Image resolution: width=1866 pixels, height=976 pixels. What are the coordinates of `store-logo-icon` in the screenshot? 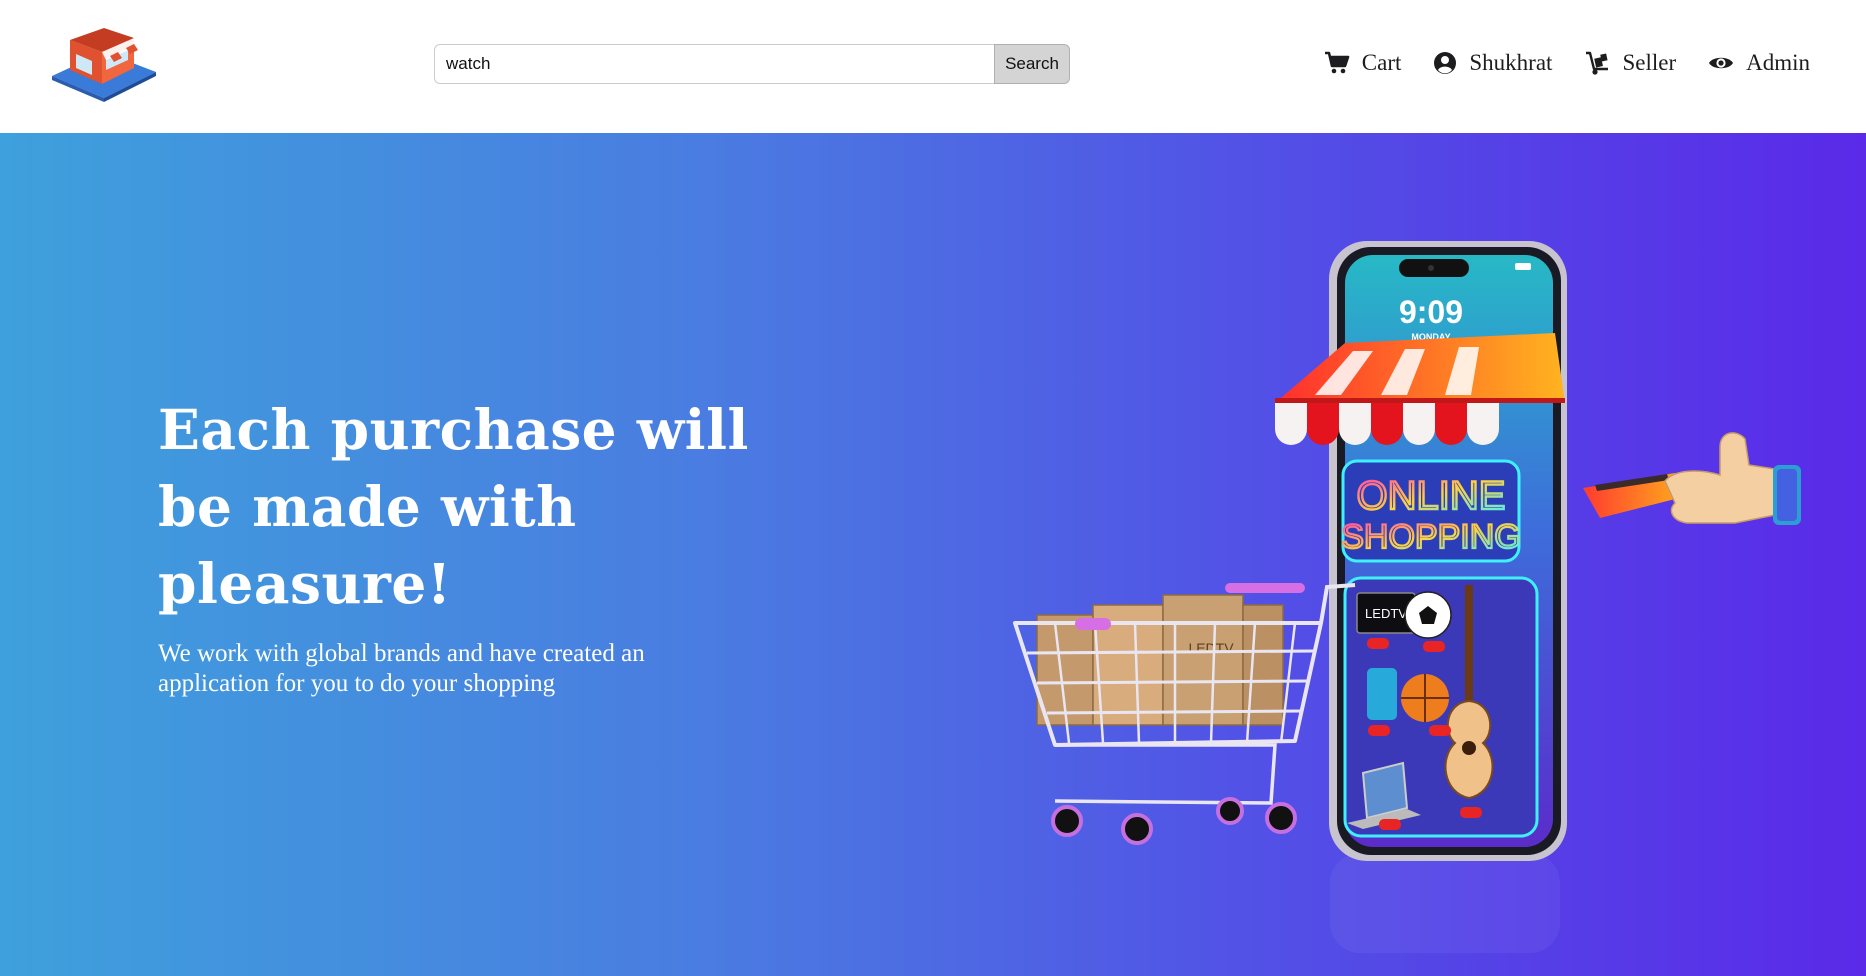 It's located at (104, 64).